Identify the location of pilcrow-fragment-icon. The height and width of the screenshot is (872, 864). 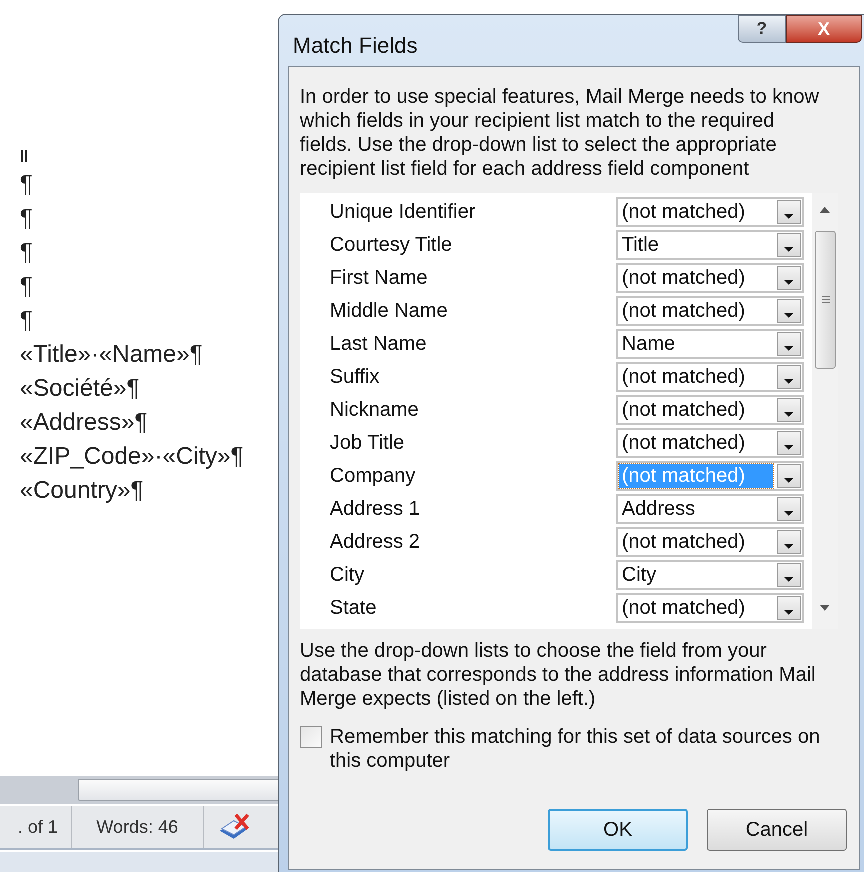
(24, 156).